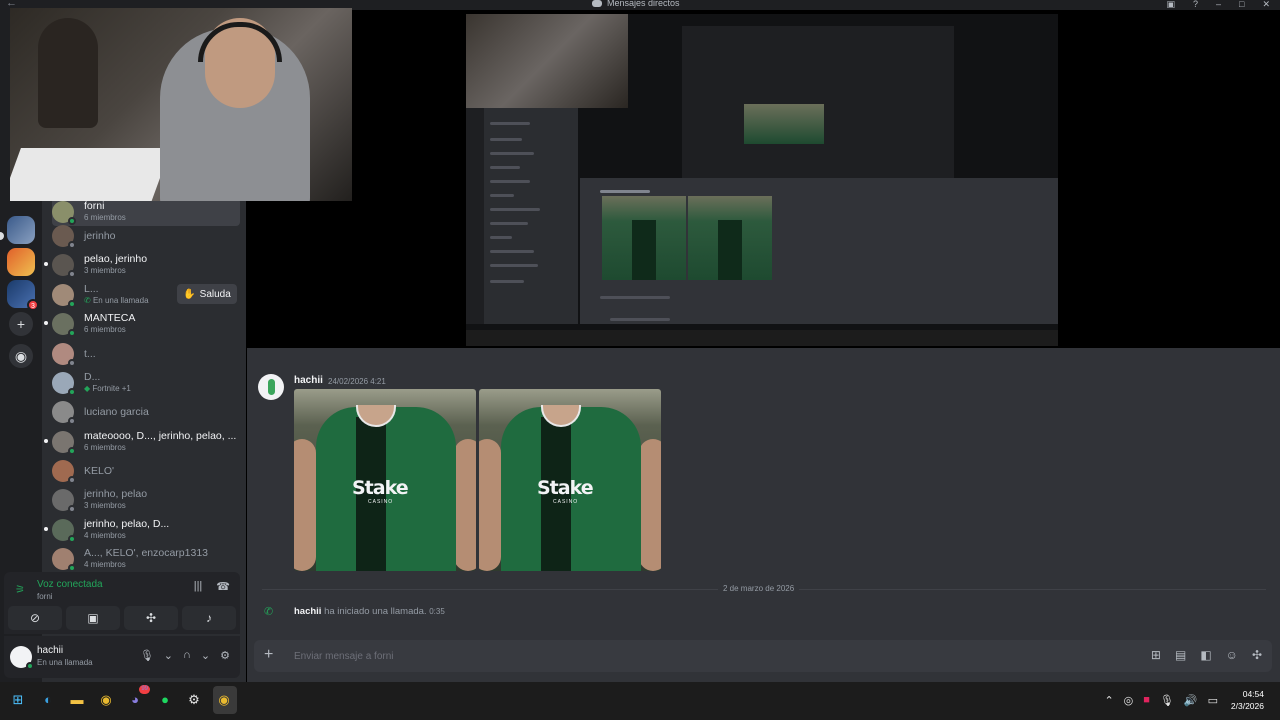 This screenshot has height=720, width=1280. I want to click on minimize-button: –, so click(1218, 5).